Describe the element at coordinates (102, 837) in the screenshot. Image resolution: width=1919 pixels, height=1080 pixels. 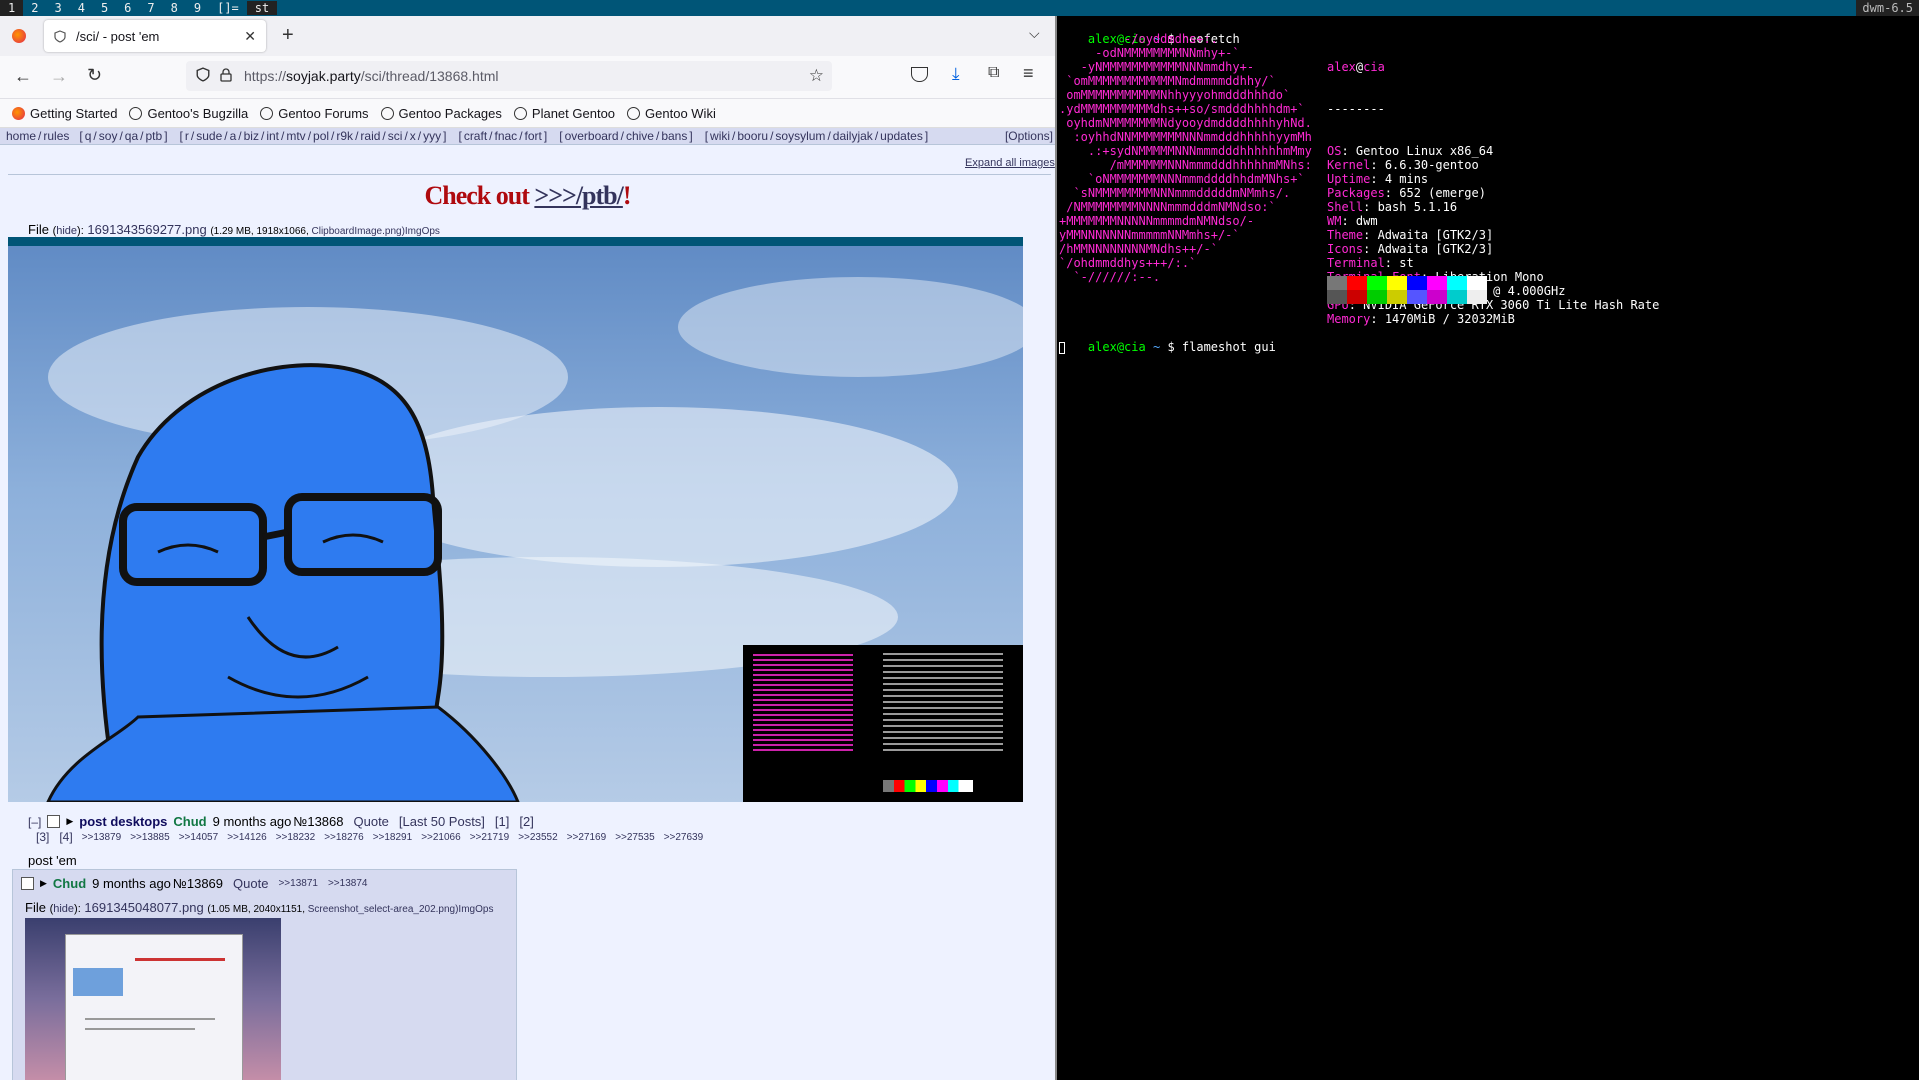
I see `backlink: >>13879` at that location.